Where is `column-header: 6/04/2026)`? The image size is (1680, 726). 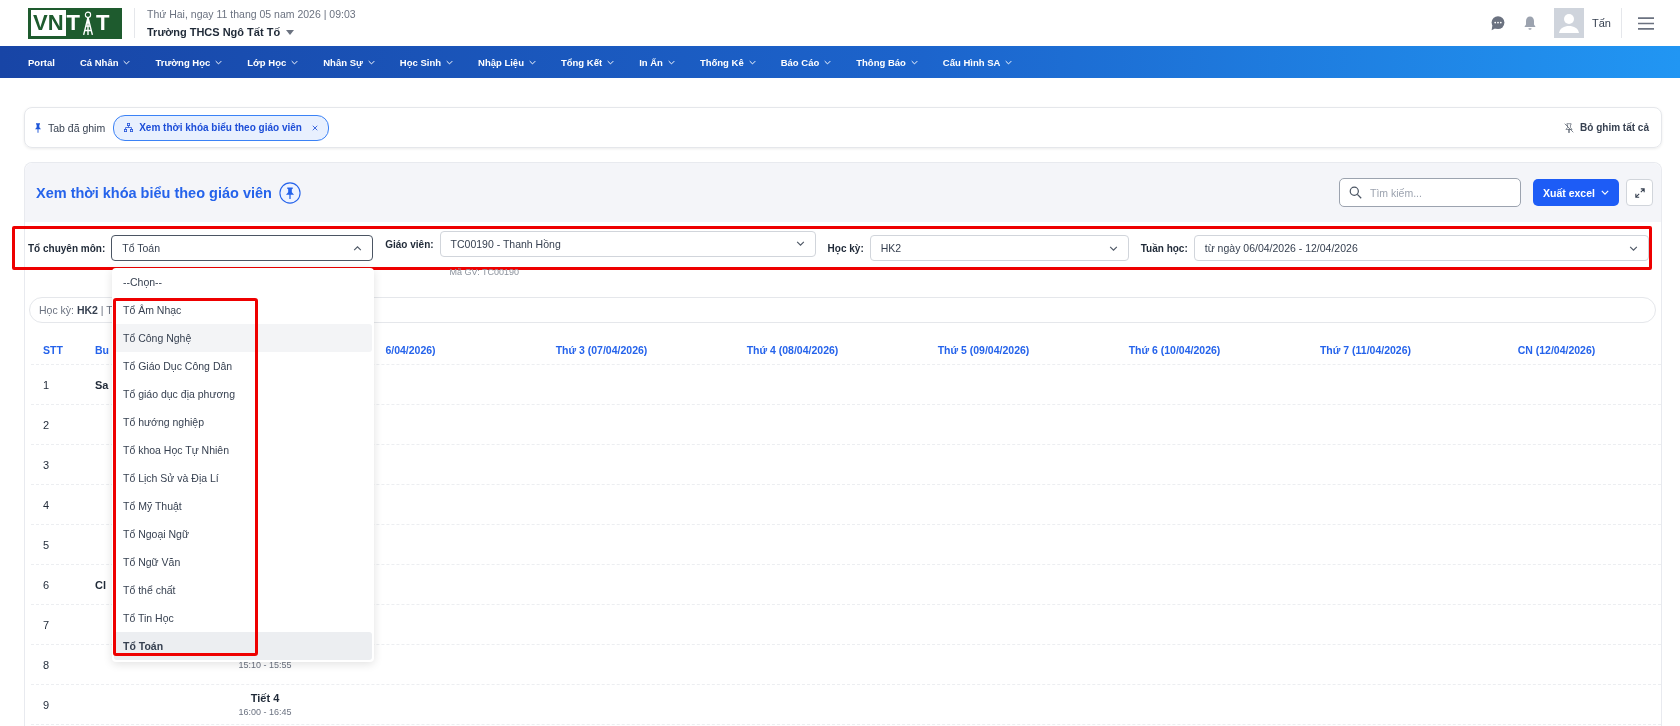 column-header: 6/04/2026) is located at coordinates (410, 349).